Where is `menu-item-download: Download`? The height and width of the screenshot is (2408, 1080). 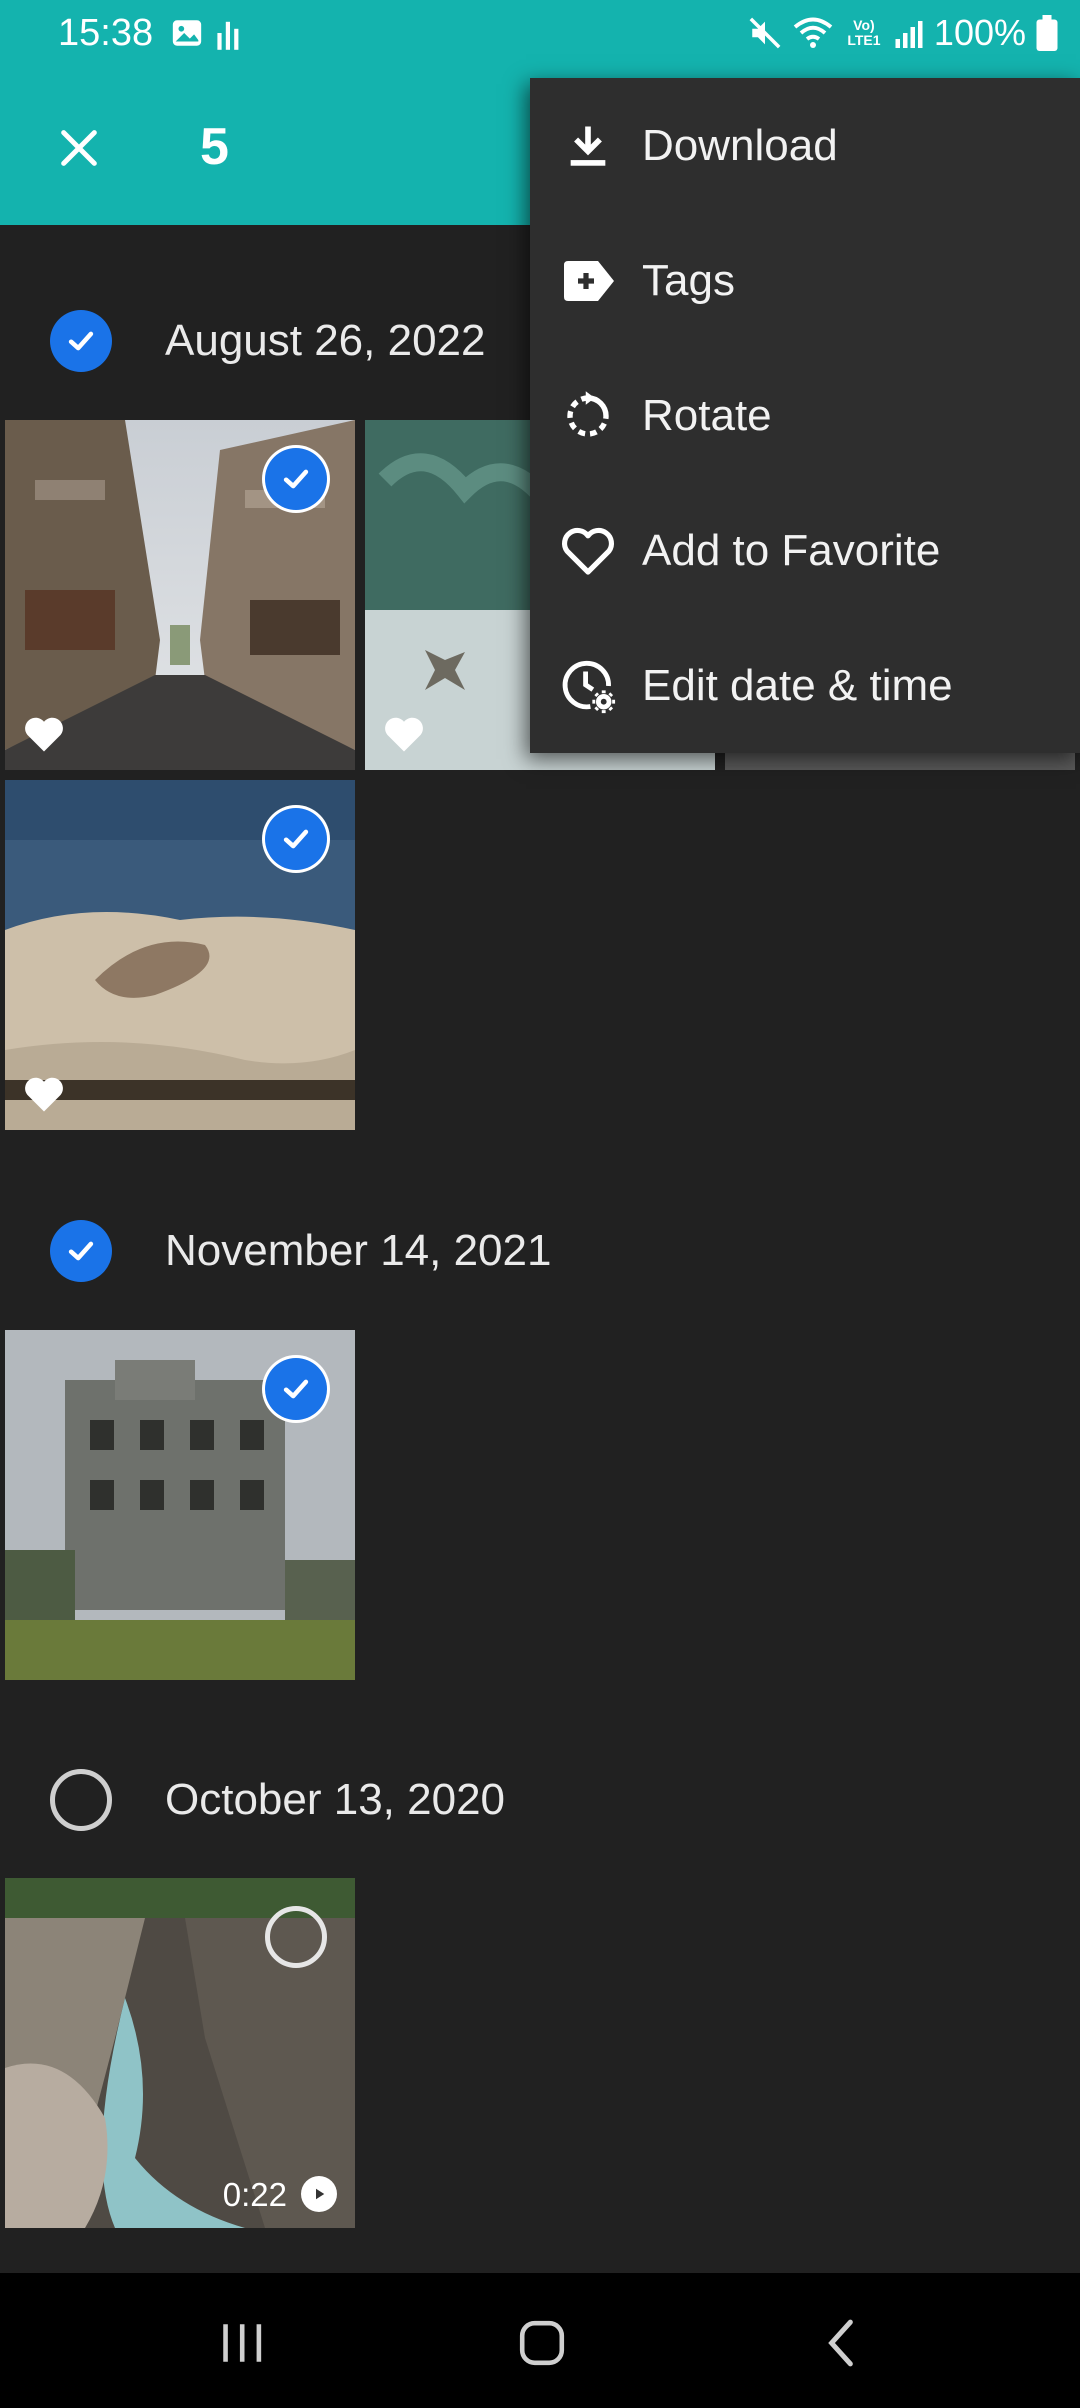
menu-item-download: Download is located at coordinates (805, 145).